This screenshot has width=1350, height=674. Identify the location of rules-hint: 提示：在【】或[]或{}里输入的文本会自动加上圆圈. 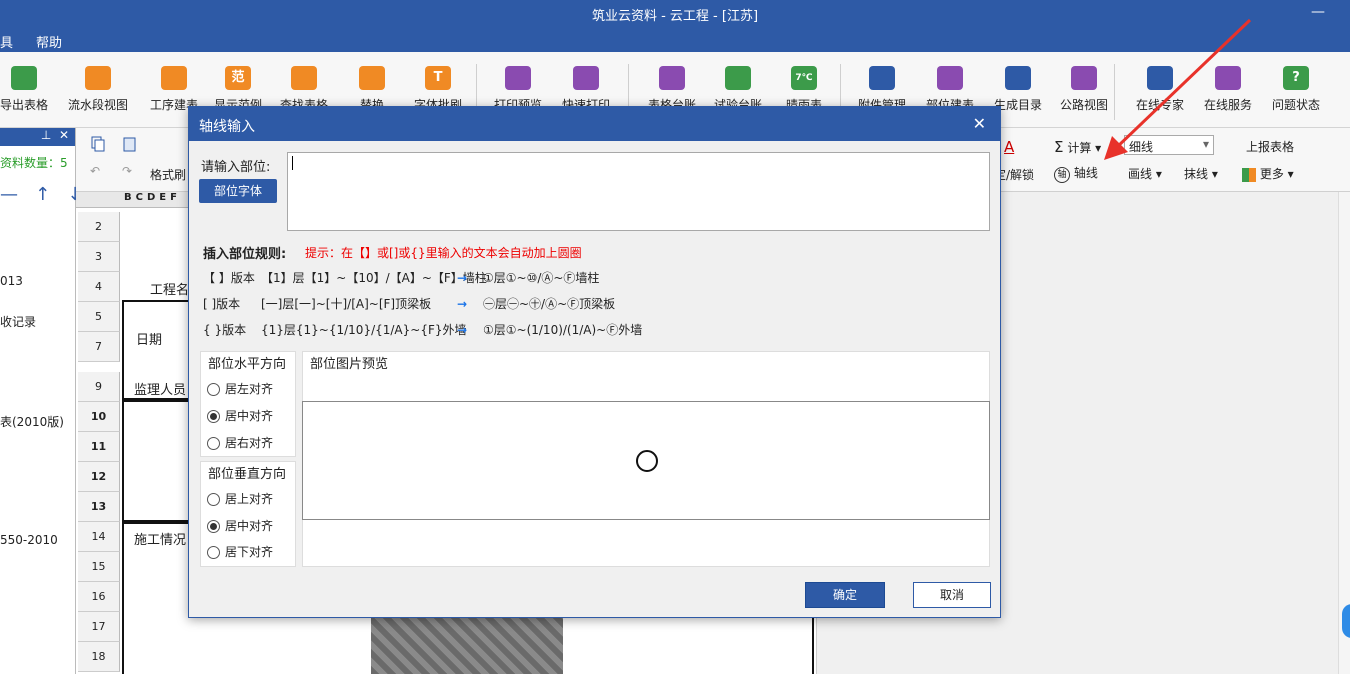
(443, 253).